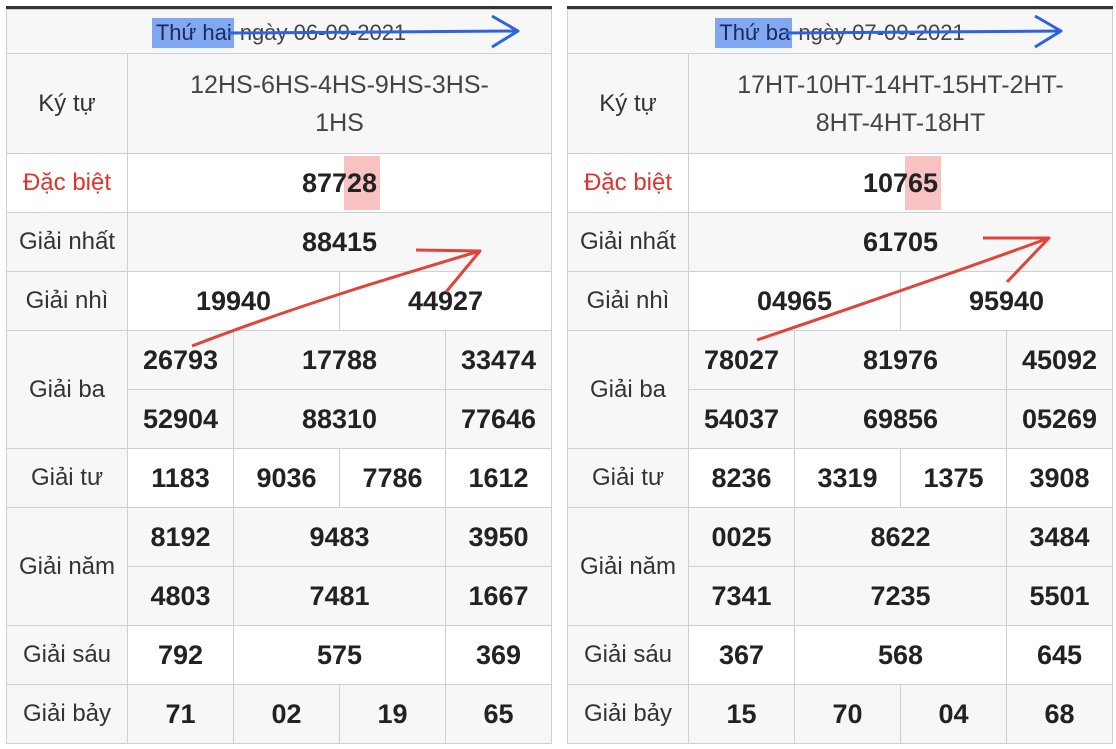 This screenshot has width=1116, height=749. I want to click on giai-nam-value: 0025, so click(741, 537).